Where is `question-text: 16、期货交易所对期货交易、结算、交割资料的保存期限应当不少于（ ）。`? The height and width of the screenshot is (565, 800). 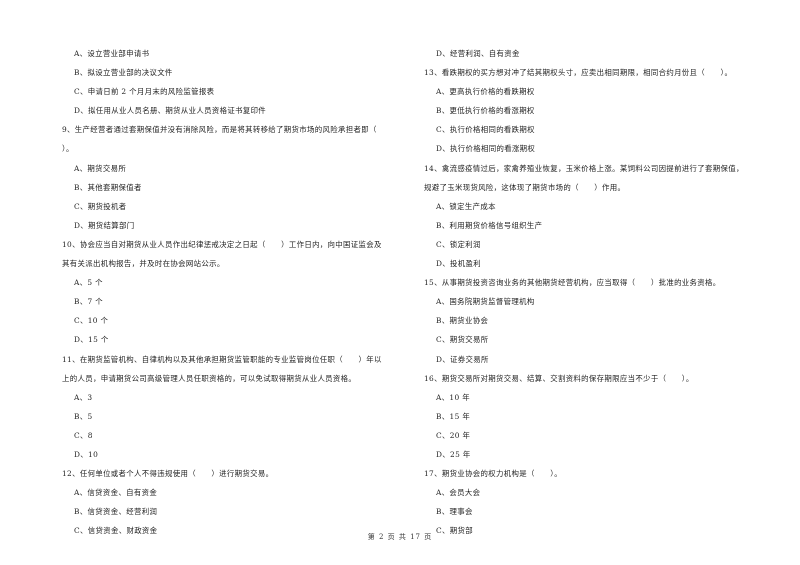 question-text: 16、期货交易所对期货交易、结算、交割资料的保存期限应当不少于（ ）。 is located at coordinates (559, 378).